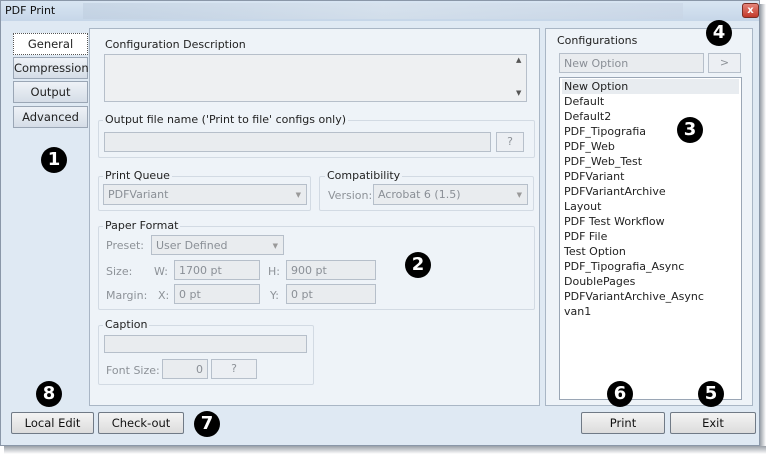 Image resolution: width=768 pixels, height=456 pixels. What do you see at coordinates (690, 130) in the screenshot?
I see `callout-badge-3: 3` at bounding box center [690, 130].